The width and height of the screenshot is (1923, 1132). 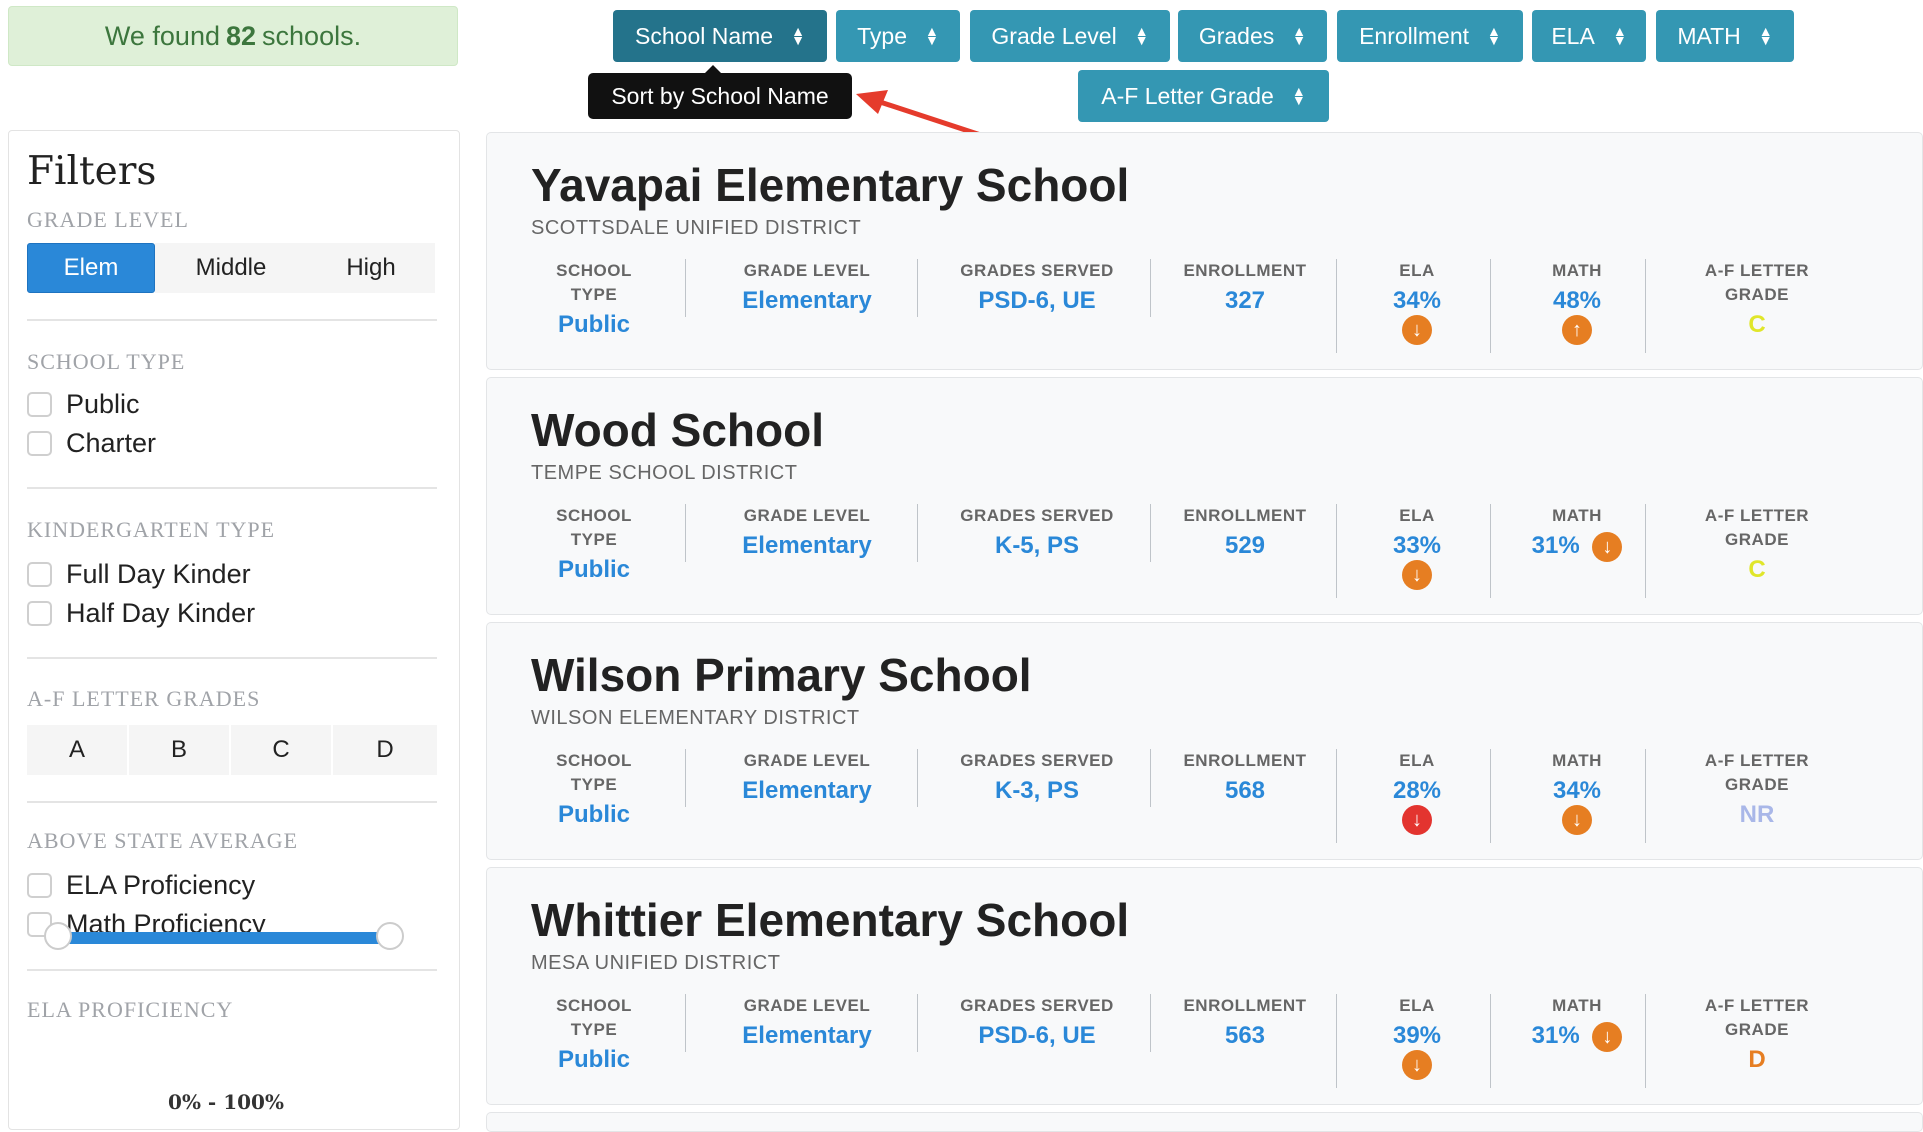 I want to click on math-value: 31%, so click(x=1555, y=545).